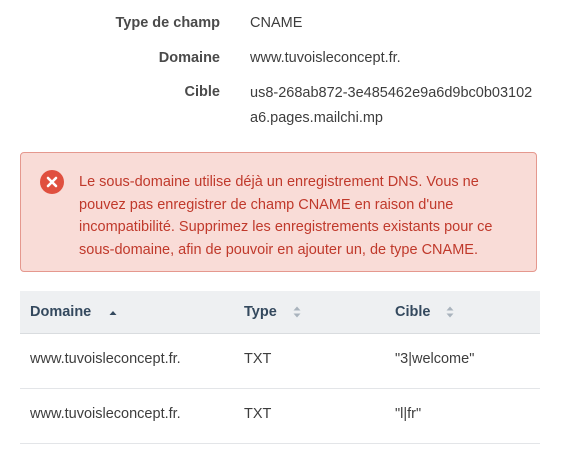  Describe the element at coordinates (435, 359) in the screenshot. I see `row-target: "3|welcome"` at that location.